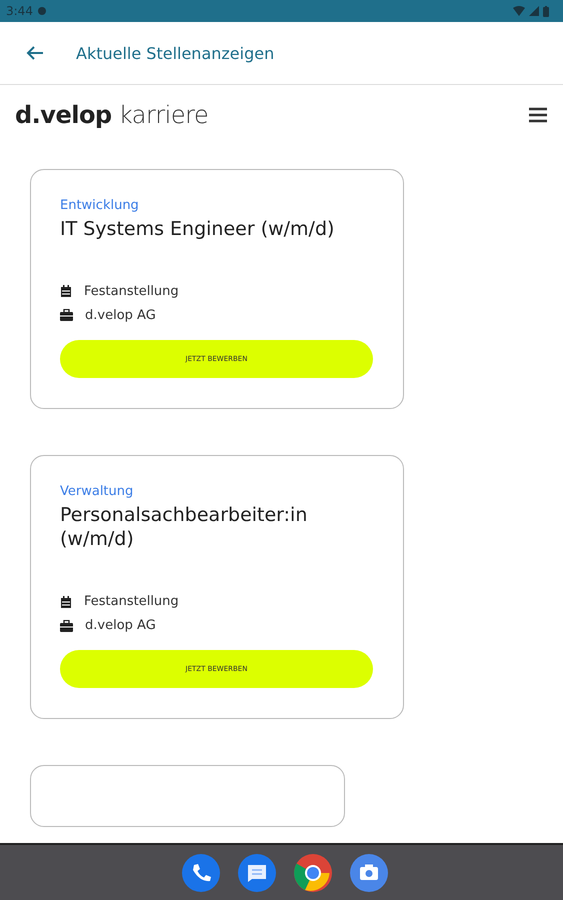 This screenshot has height=900, width=563. I want to click on back-arrow-icon, so click(35, 53).